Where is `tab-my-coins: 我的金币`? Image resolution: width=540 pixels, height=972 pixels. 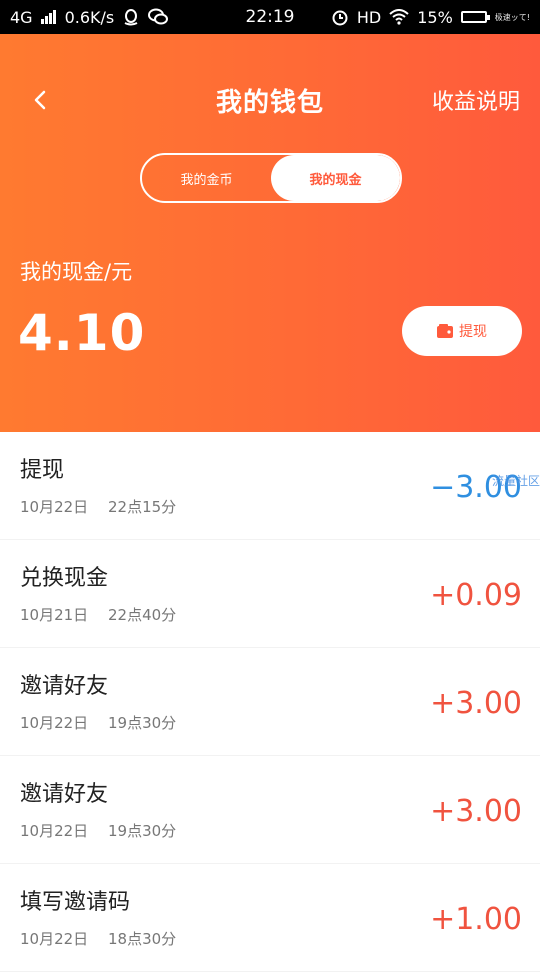 tab-my-coins: 我的金币 is located at coordinates (206, 178).